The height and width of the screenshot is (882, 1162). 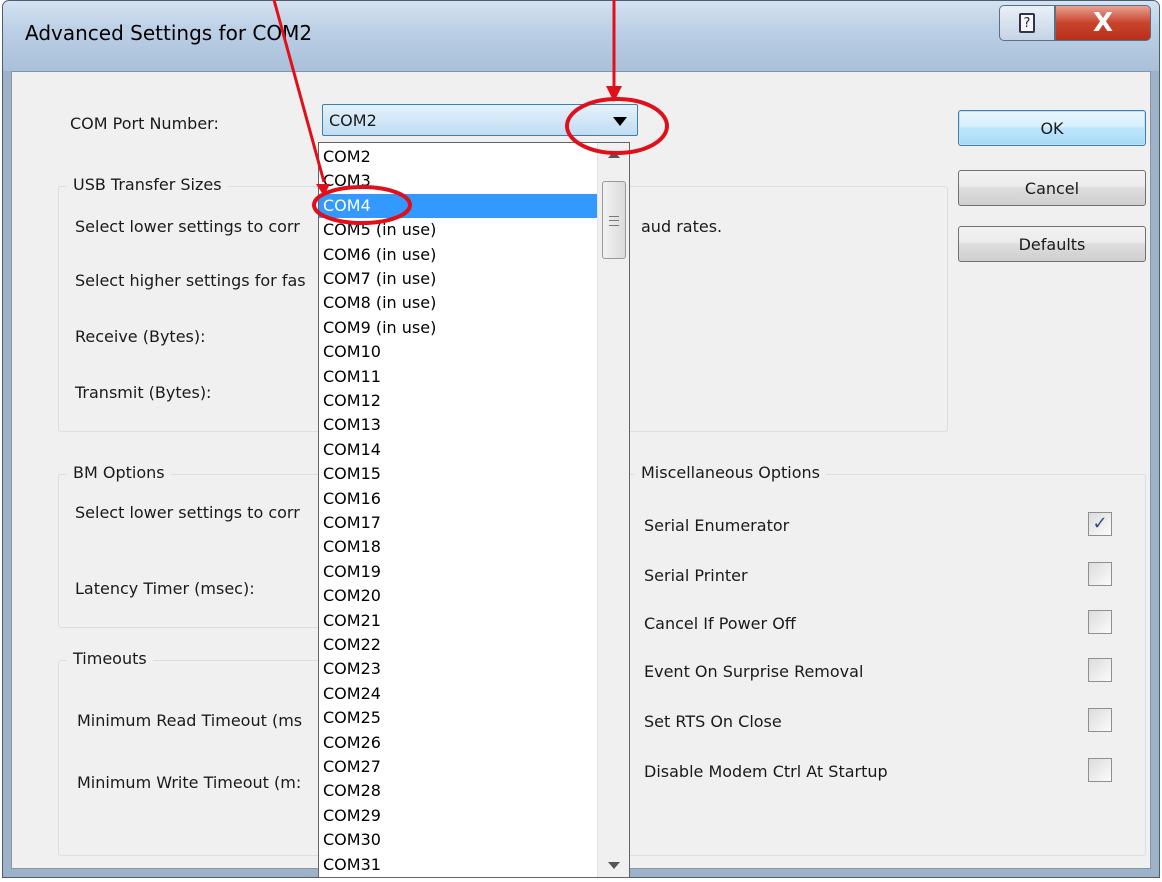 I want to click on usb-transfer-sizes-title: USB Transfer Sizes, so click(x=147, y=184).